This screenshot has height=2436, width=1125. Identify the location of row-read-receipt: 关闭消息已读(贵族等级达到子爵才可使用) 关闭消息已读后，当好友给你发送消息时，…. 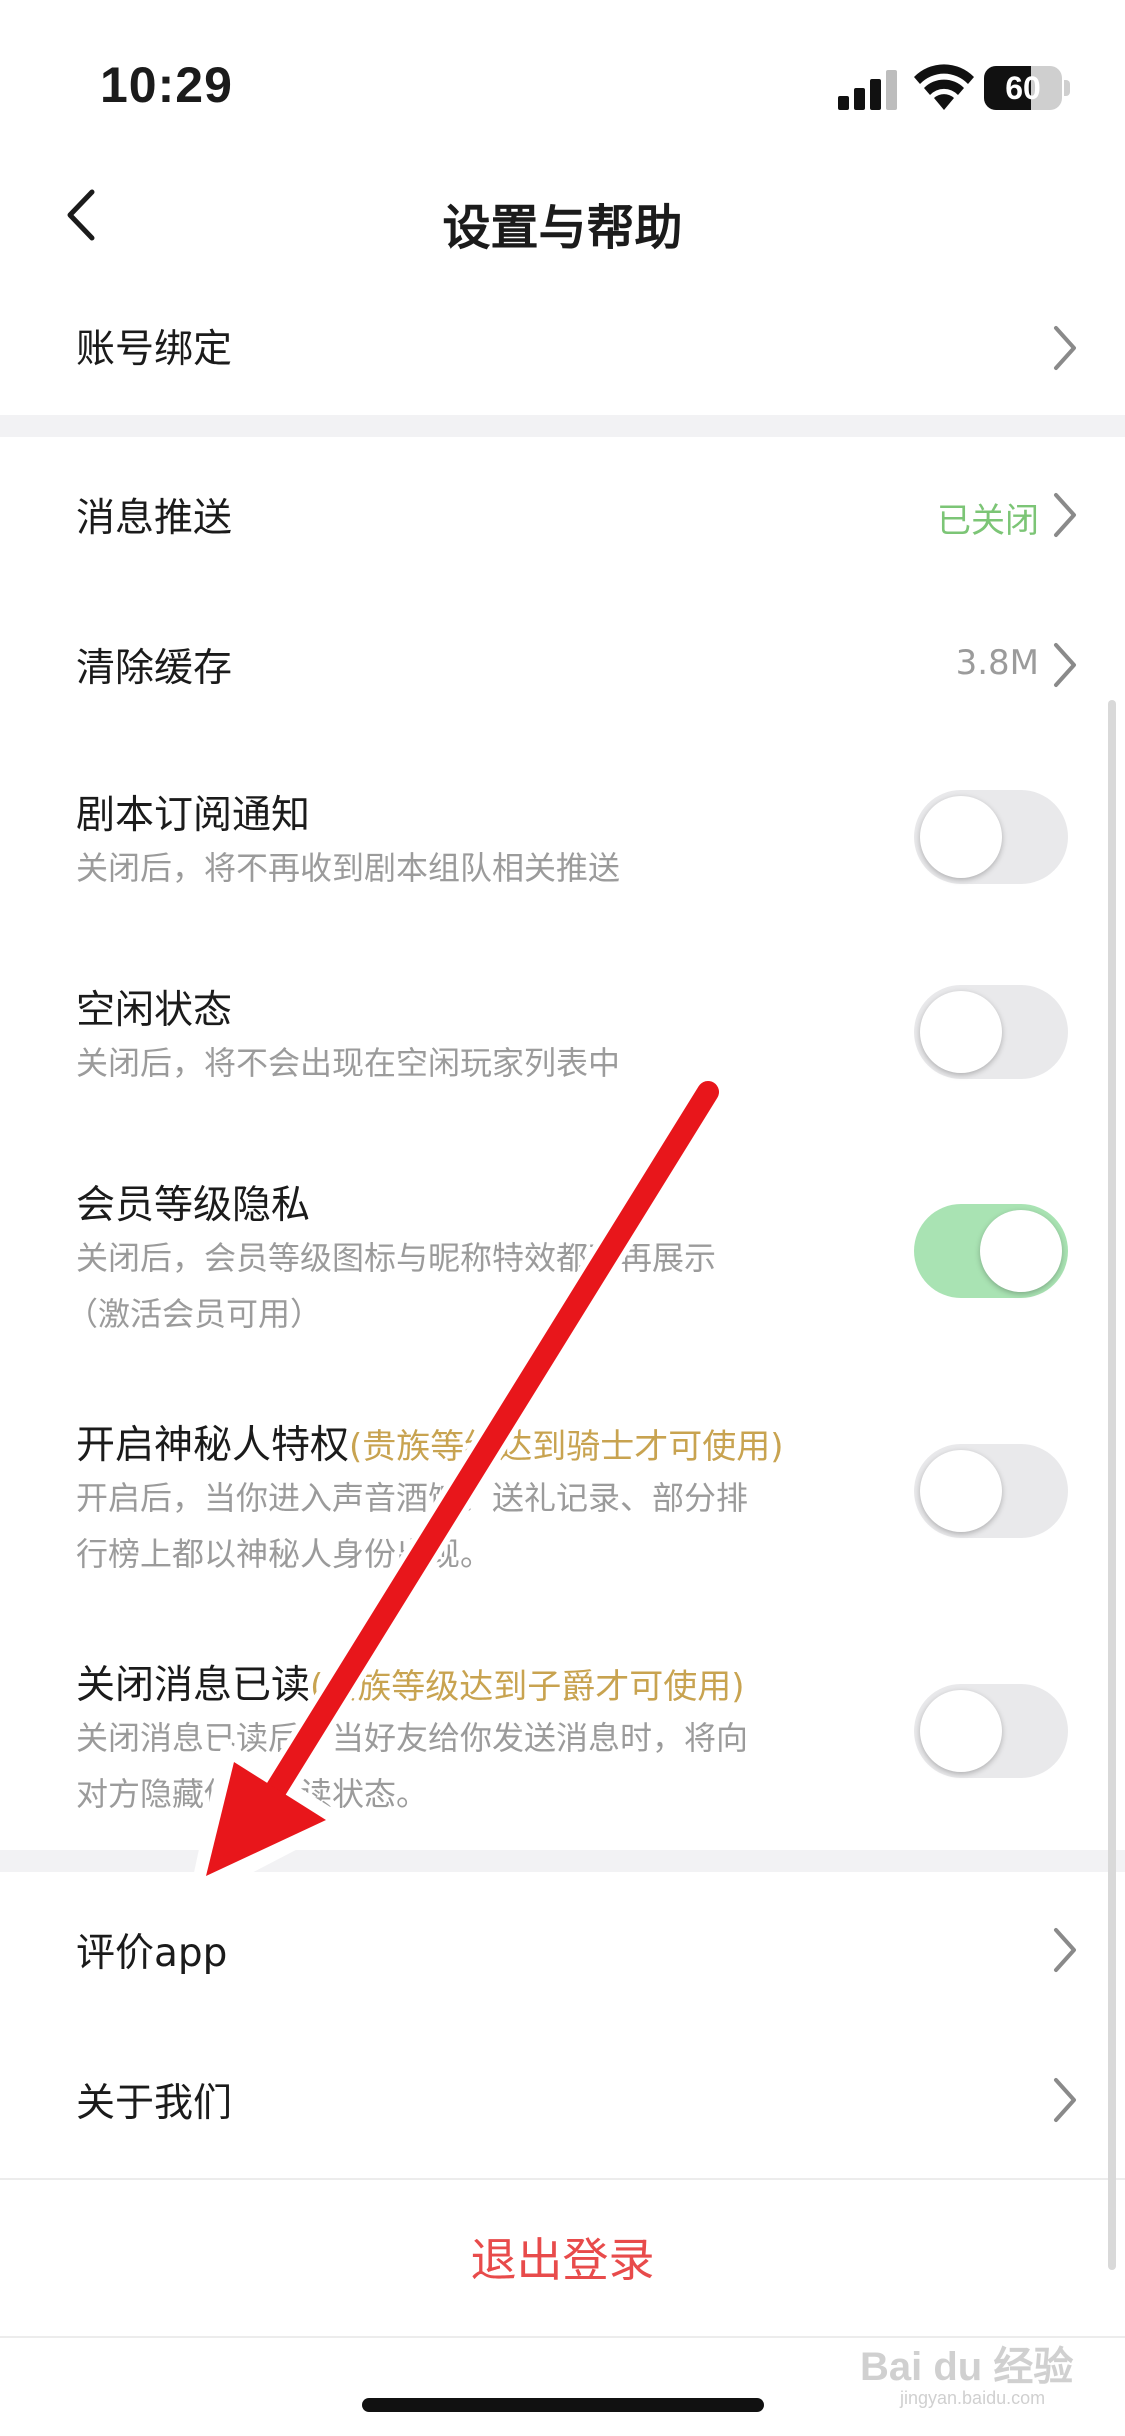
(562, 1740).